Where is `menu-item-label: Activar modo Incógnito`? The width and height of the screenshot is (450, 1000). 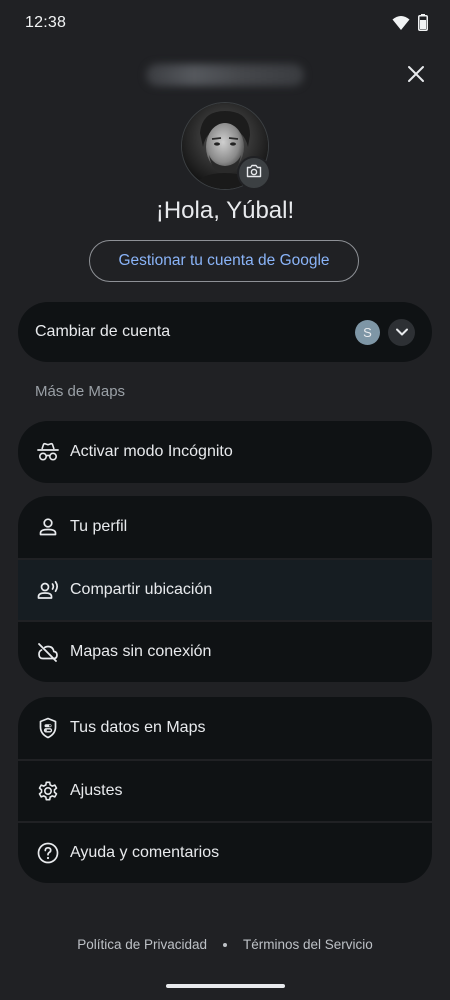 menu-item-label: Activar modo Incógnito is located at coordinates (151, 451).